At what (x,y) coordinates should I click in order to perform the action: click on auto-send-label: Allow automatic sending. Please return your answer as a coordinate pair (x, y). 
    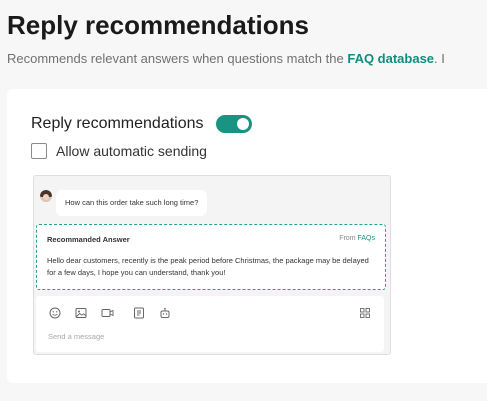
    Looking at the image, I should click on (131, 151).